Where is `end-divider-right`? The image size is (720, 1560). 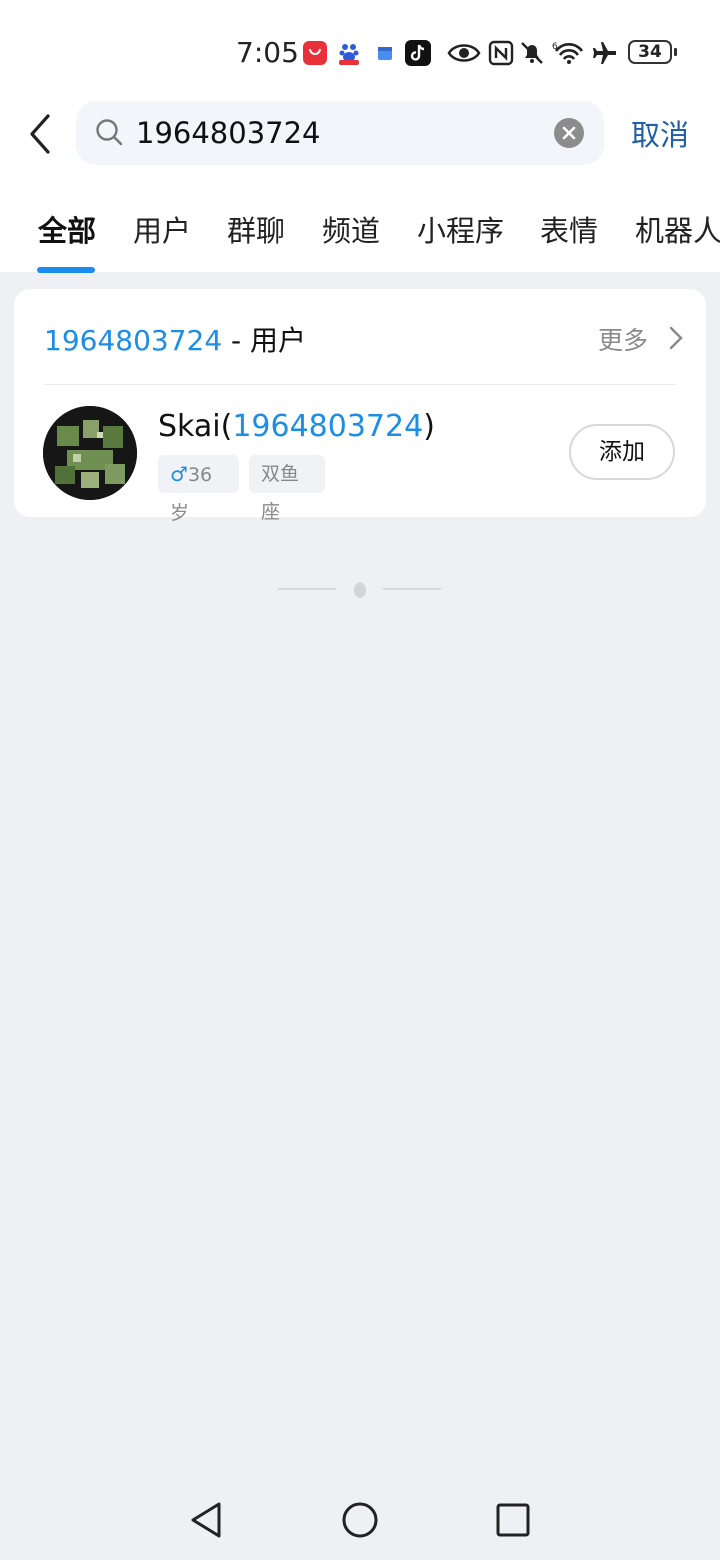 end-divider-right is located at coordinates (412, 589).